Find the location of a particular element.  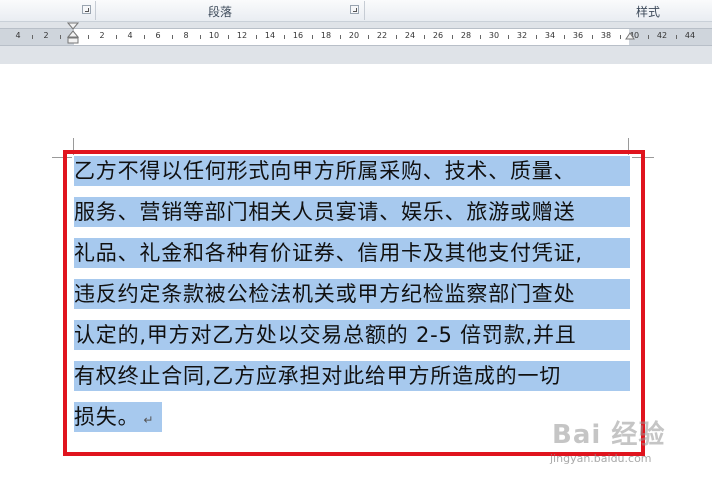

baidu-jingyan-watermark: Bai 经验 jingyan.baidu.com is located at coordinates (628, 449).